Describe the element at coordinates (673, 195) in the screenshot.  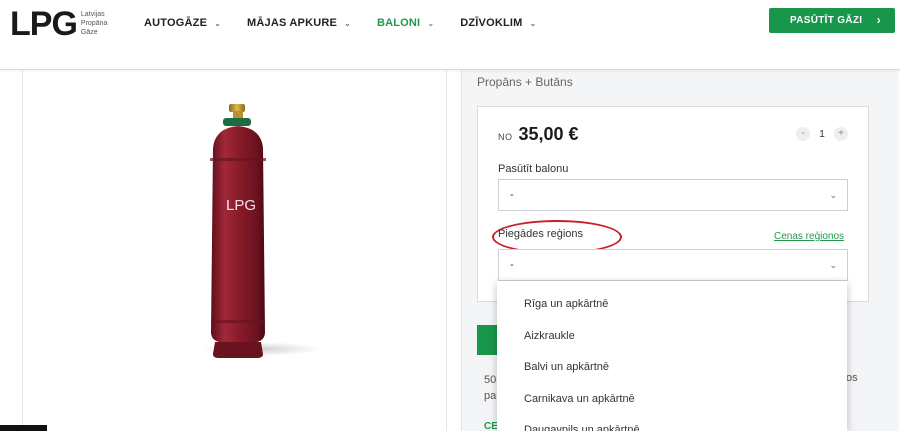
I see `order-cylinder-select: - ⌄` at that location.